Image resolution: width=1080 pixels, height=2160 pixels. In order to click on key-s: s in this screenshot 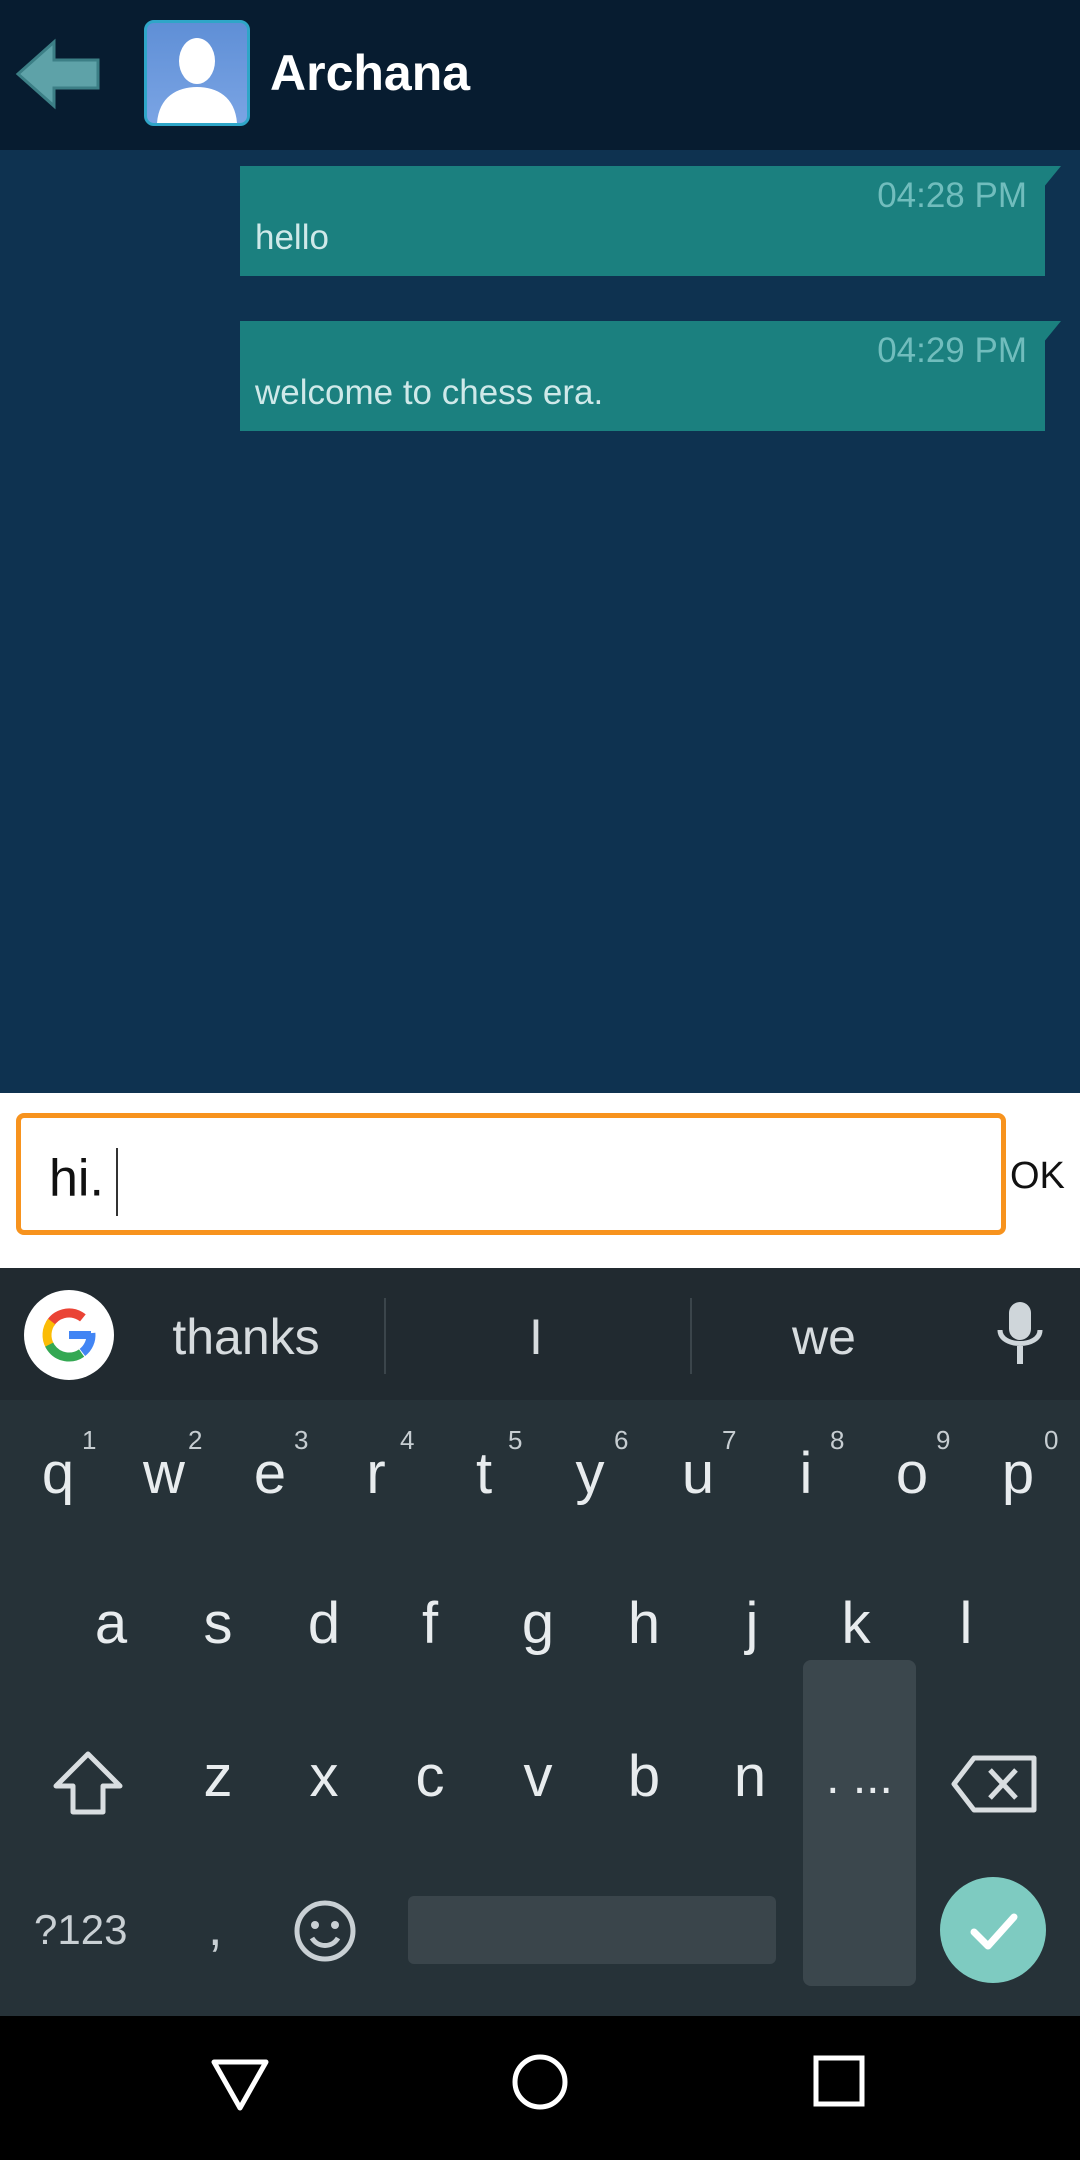, I will do `click(218, 1623)`.